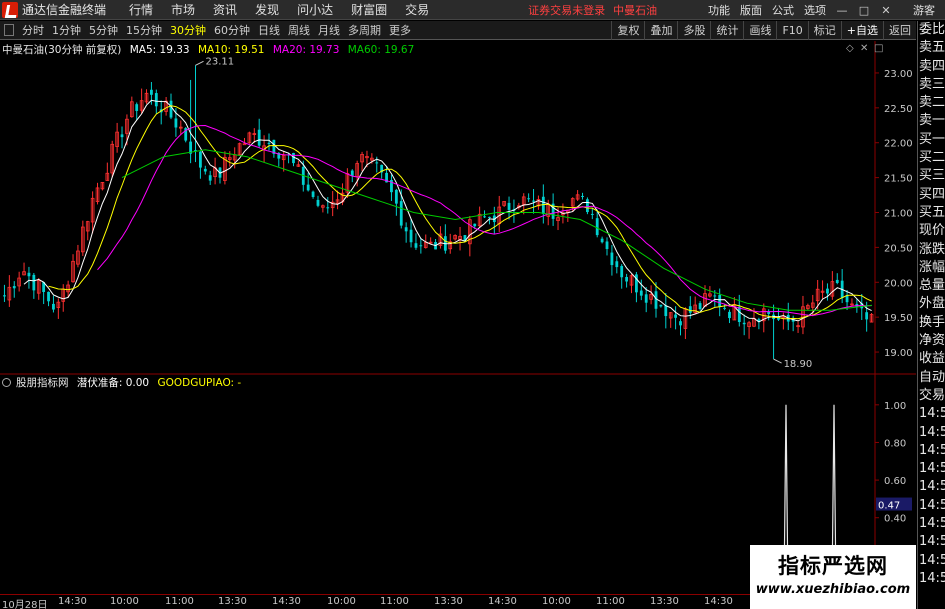 The width and height of the screenshot is (945, 609). I want to click on maximize-button: □, so click(864, 10).